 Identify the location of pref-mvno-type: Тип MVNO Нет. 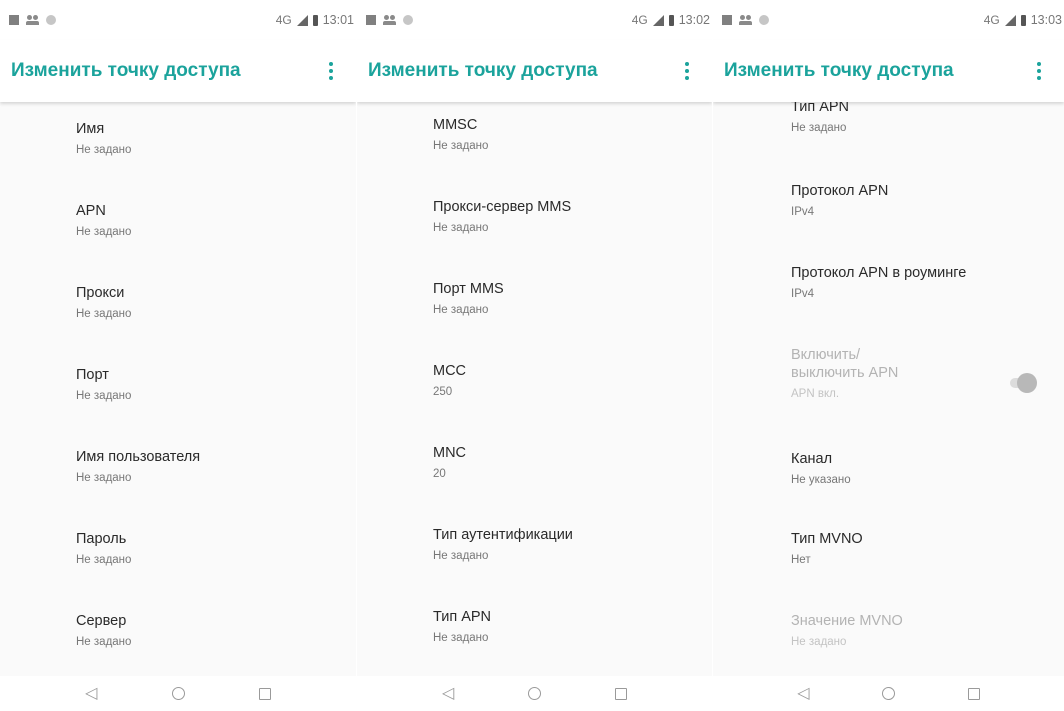
(922, 562).